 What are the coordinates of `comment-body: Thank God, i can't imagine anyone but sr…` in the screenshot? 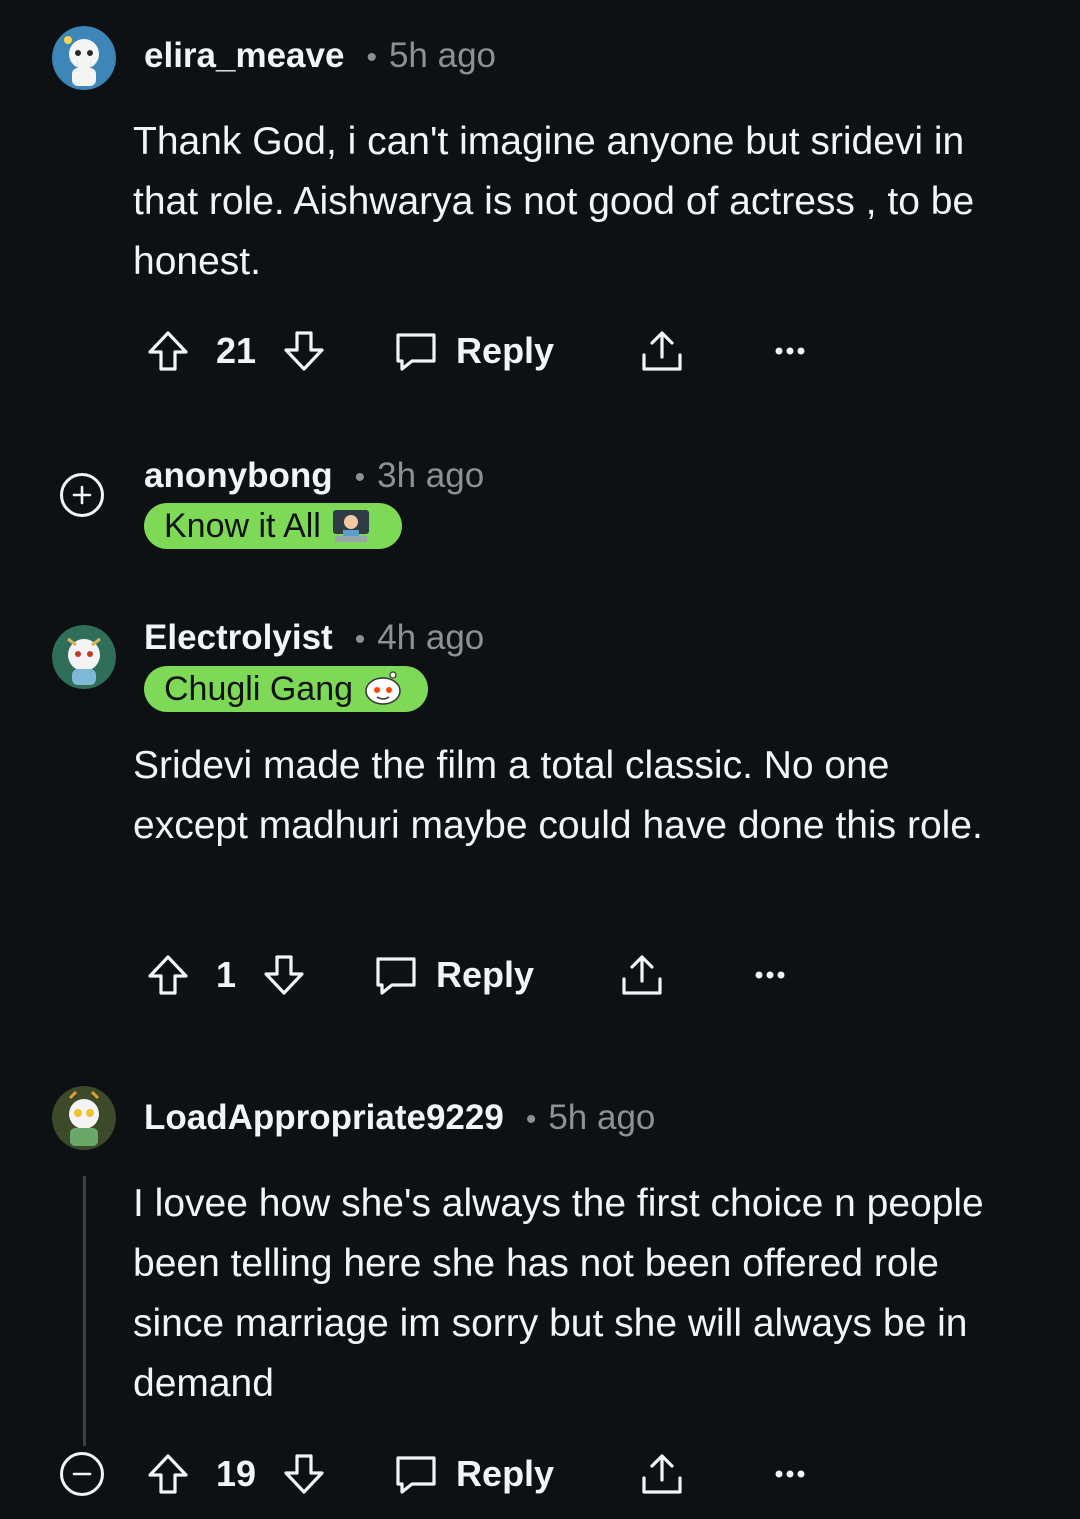 It's located at (554, 201).